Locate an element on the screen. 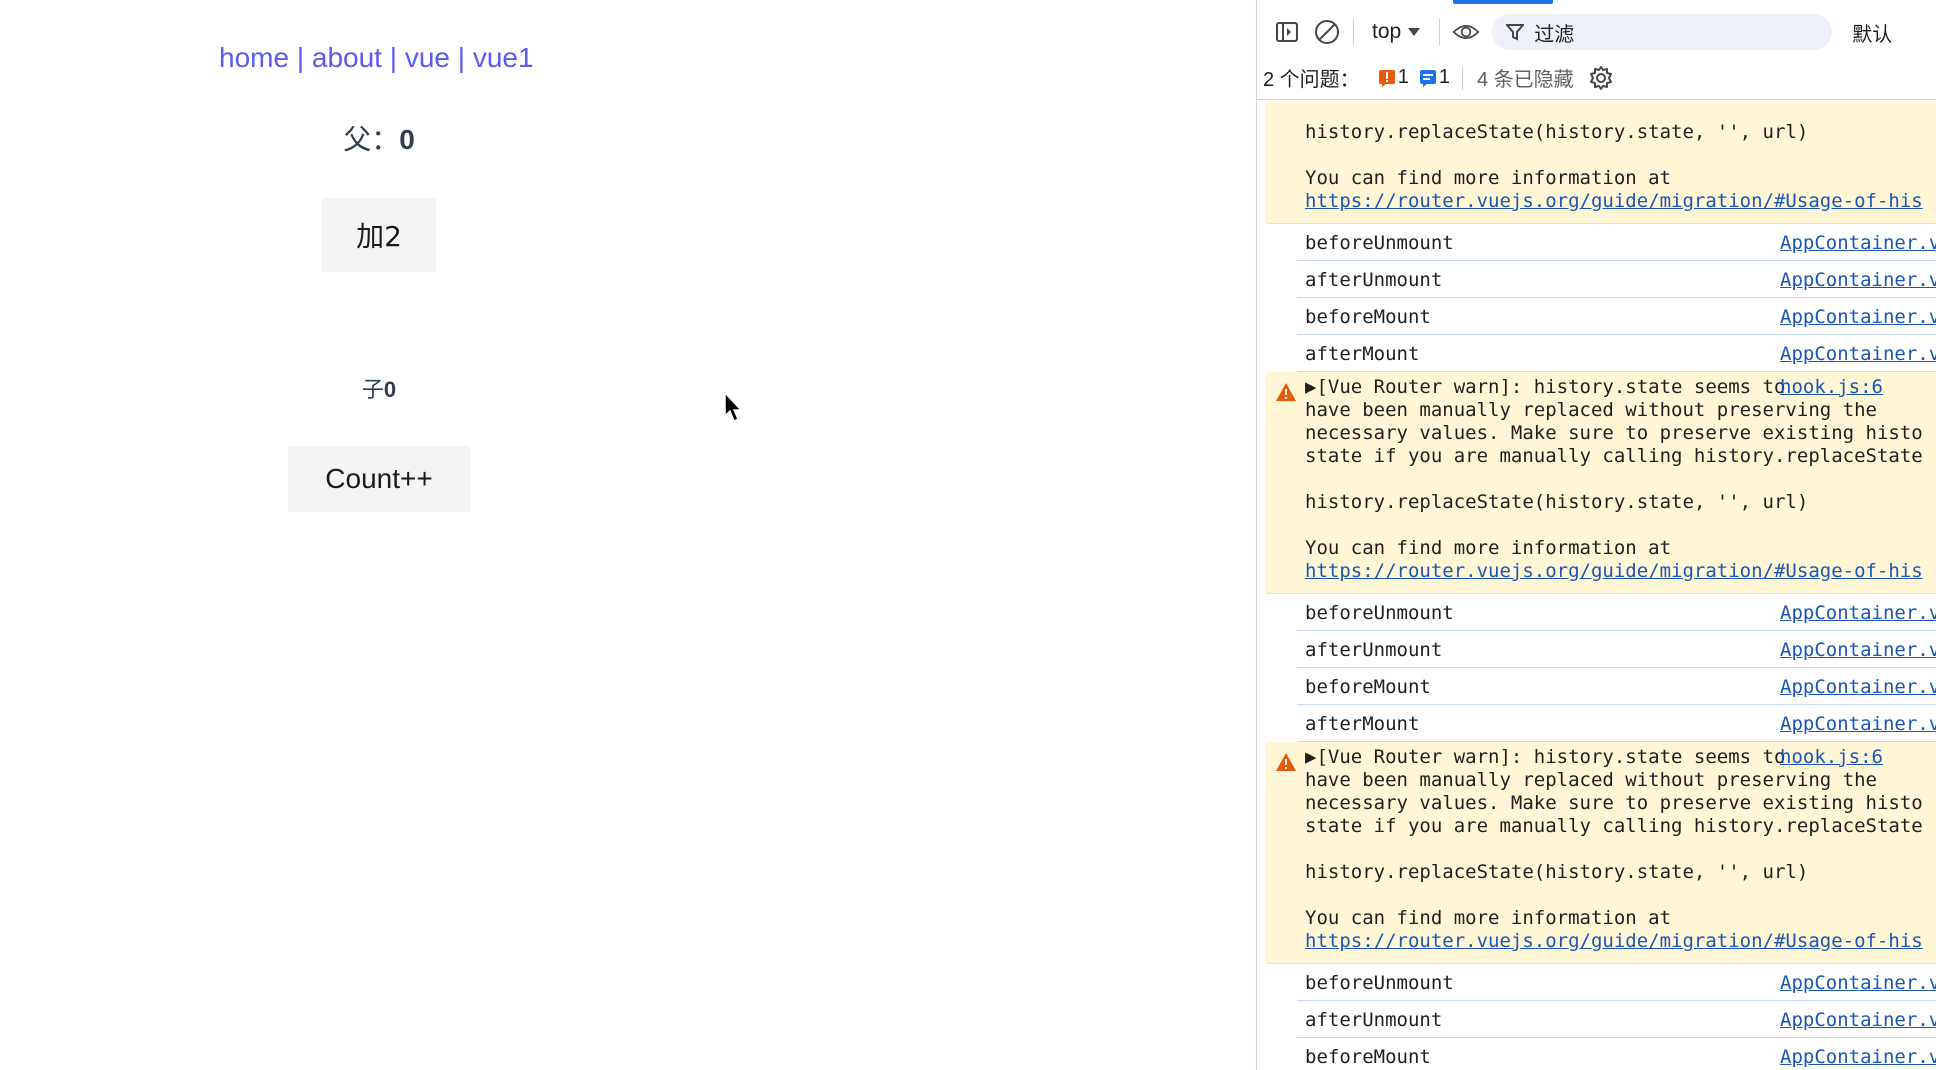 The image size is (1936, 1070). mouse-cursor-icon is located at coordinates (733, 407).